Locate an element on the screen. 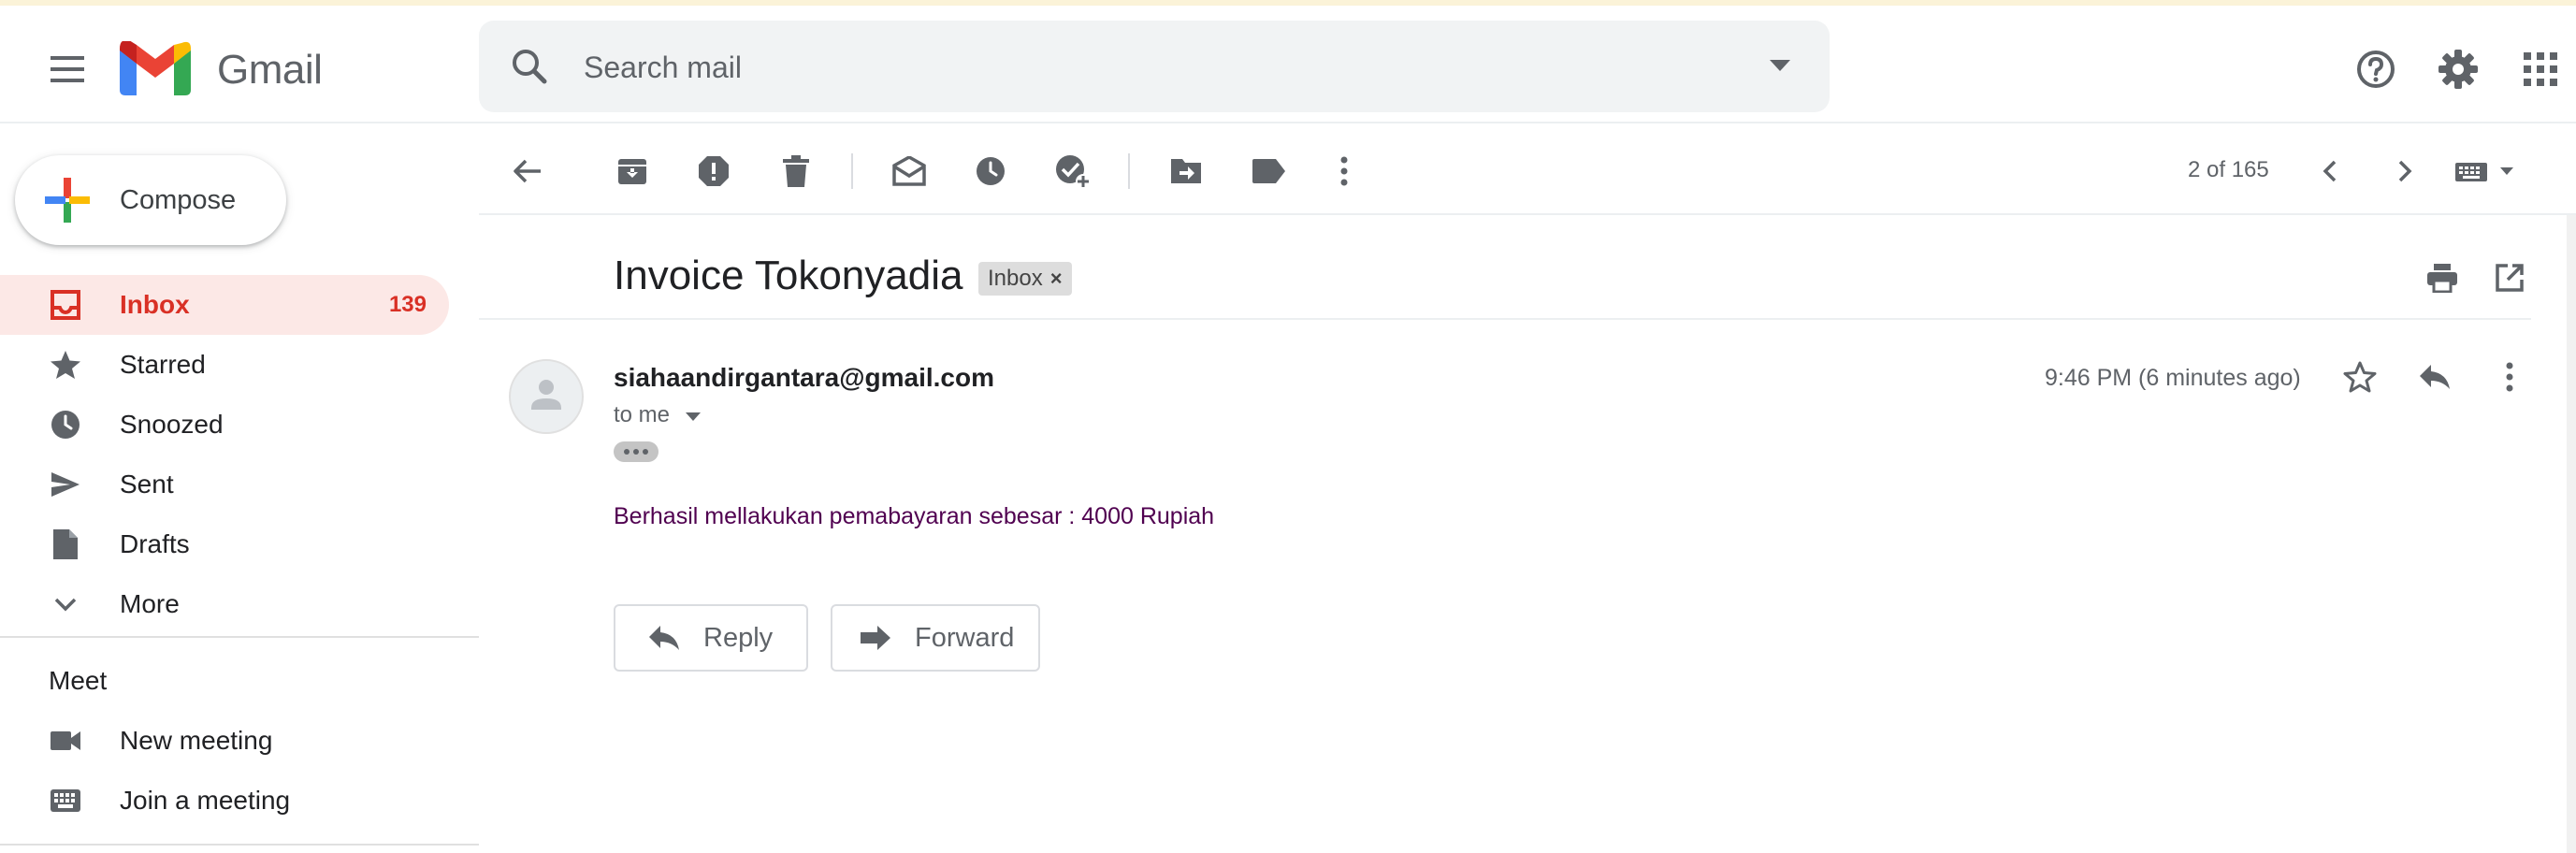 The height and width of the screenshot is (853, 2576). snooze-button is located at coordinates (991, 172).